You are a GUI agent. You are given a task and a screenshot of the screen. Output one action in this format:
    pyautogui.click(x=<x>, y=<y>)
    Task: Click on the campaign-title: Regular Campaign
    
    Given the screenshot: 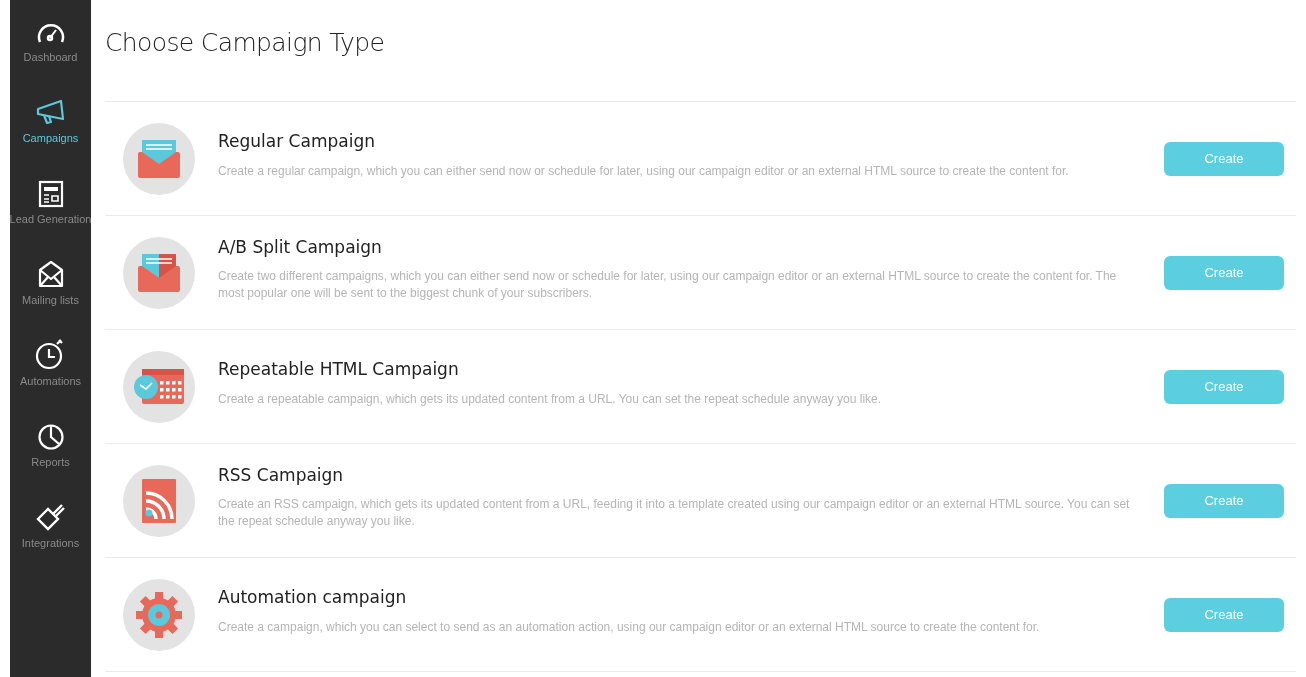 What is the action you would take?
    pyautogui.click(x=297, y=142)
    